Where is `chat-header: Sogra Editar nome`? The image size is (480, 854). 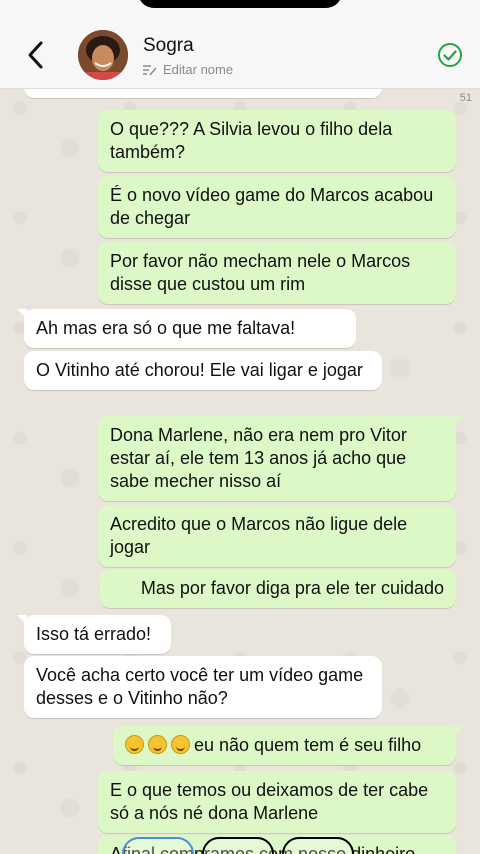
chat-header: Sogra Editar nome is located at coordinates (240, 44).